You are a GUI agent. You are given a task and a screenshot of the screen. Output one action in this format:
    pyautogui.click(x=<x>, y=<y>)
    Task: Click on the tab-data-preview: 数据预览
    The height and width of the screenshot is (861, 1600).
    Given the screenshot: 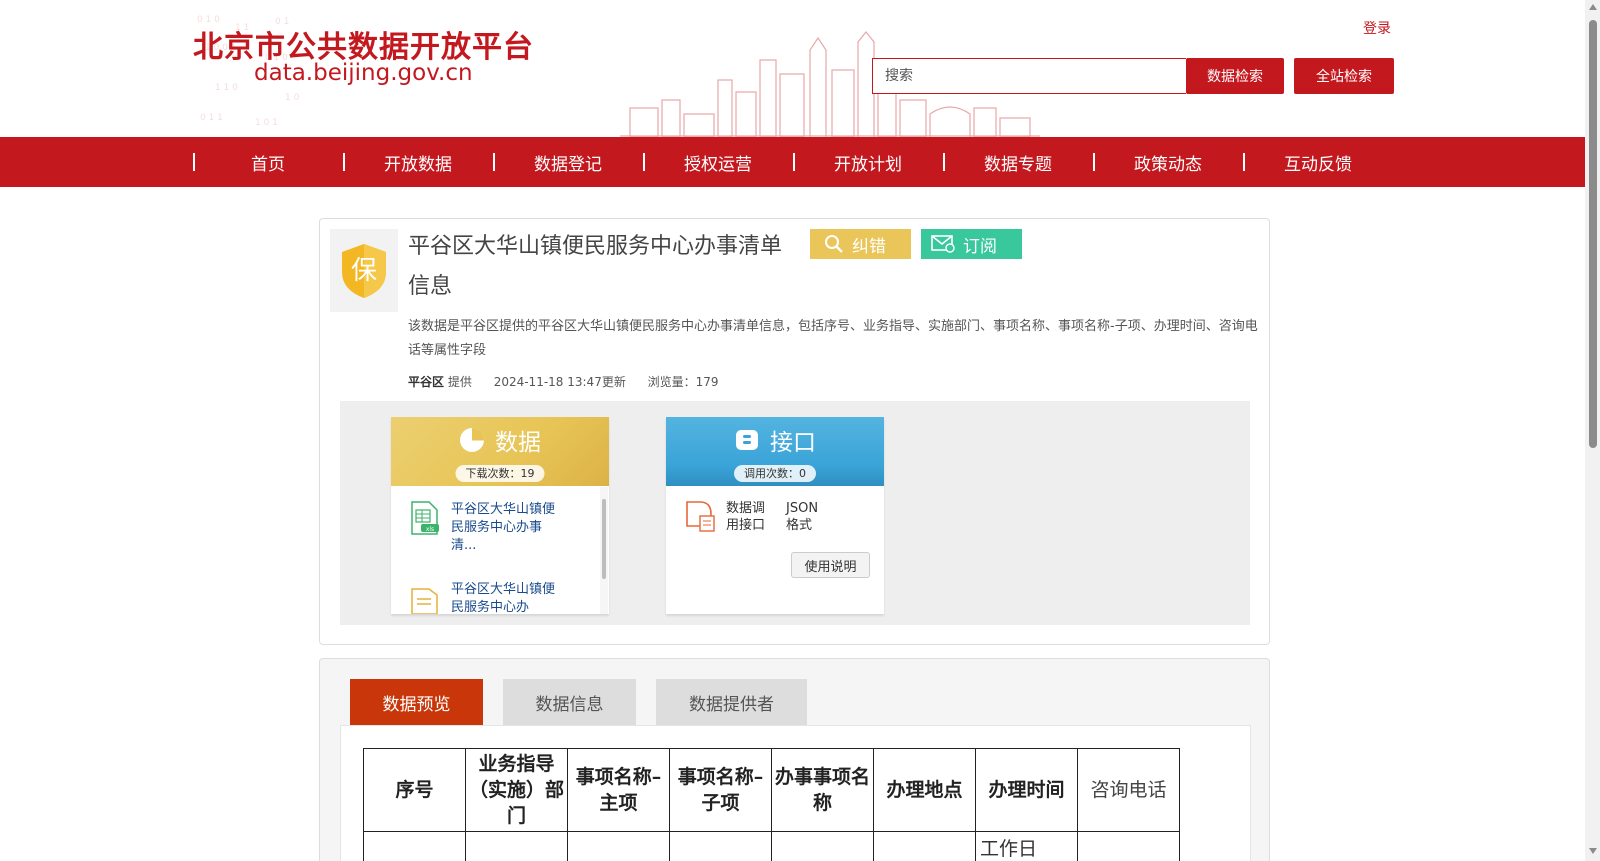 What is the action you would take?
    pyautogui.click(x=416, y=702)
    